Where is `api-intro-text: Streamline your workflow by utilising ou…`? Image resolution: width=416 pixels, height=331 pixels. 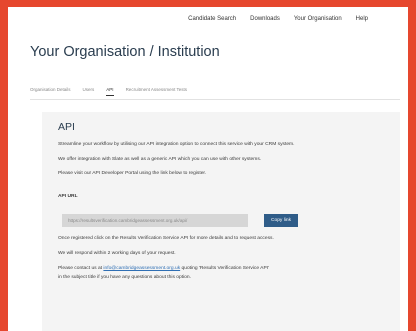
api-intro-text: Streamline your workflow by utilising ou… is located at coordinates (176, 144).